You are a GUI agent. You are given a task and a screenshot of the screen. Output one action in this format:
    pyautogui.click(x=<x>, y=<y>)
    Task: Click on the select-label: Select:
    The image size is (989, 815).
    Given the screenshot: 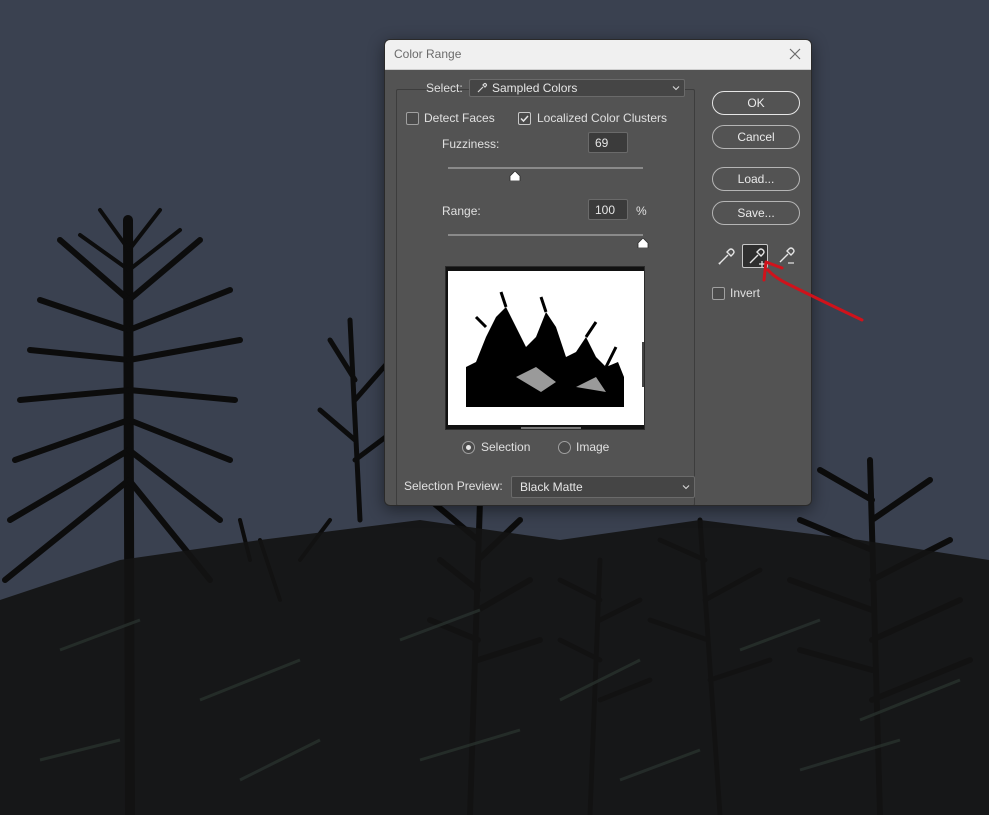 What is the action you would take?
    pyautogui.click(x=444, y=88)
    